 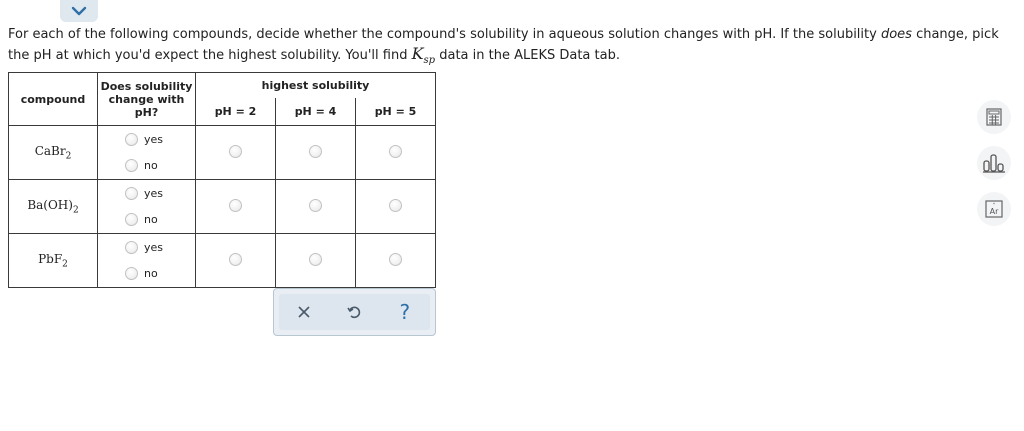 What do you see at coordinates (235, 111) in the screenshot?
I see `header-ph-2: pH = 2` at bounding box center [235, 111].